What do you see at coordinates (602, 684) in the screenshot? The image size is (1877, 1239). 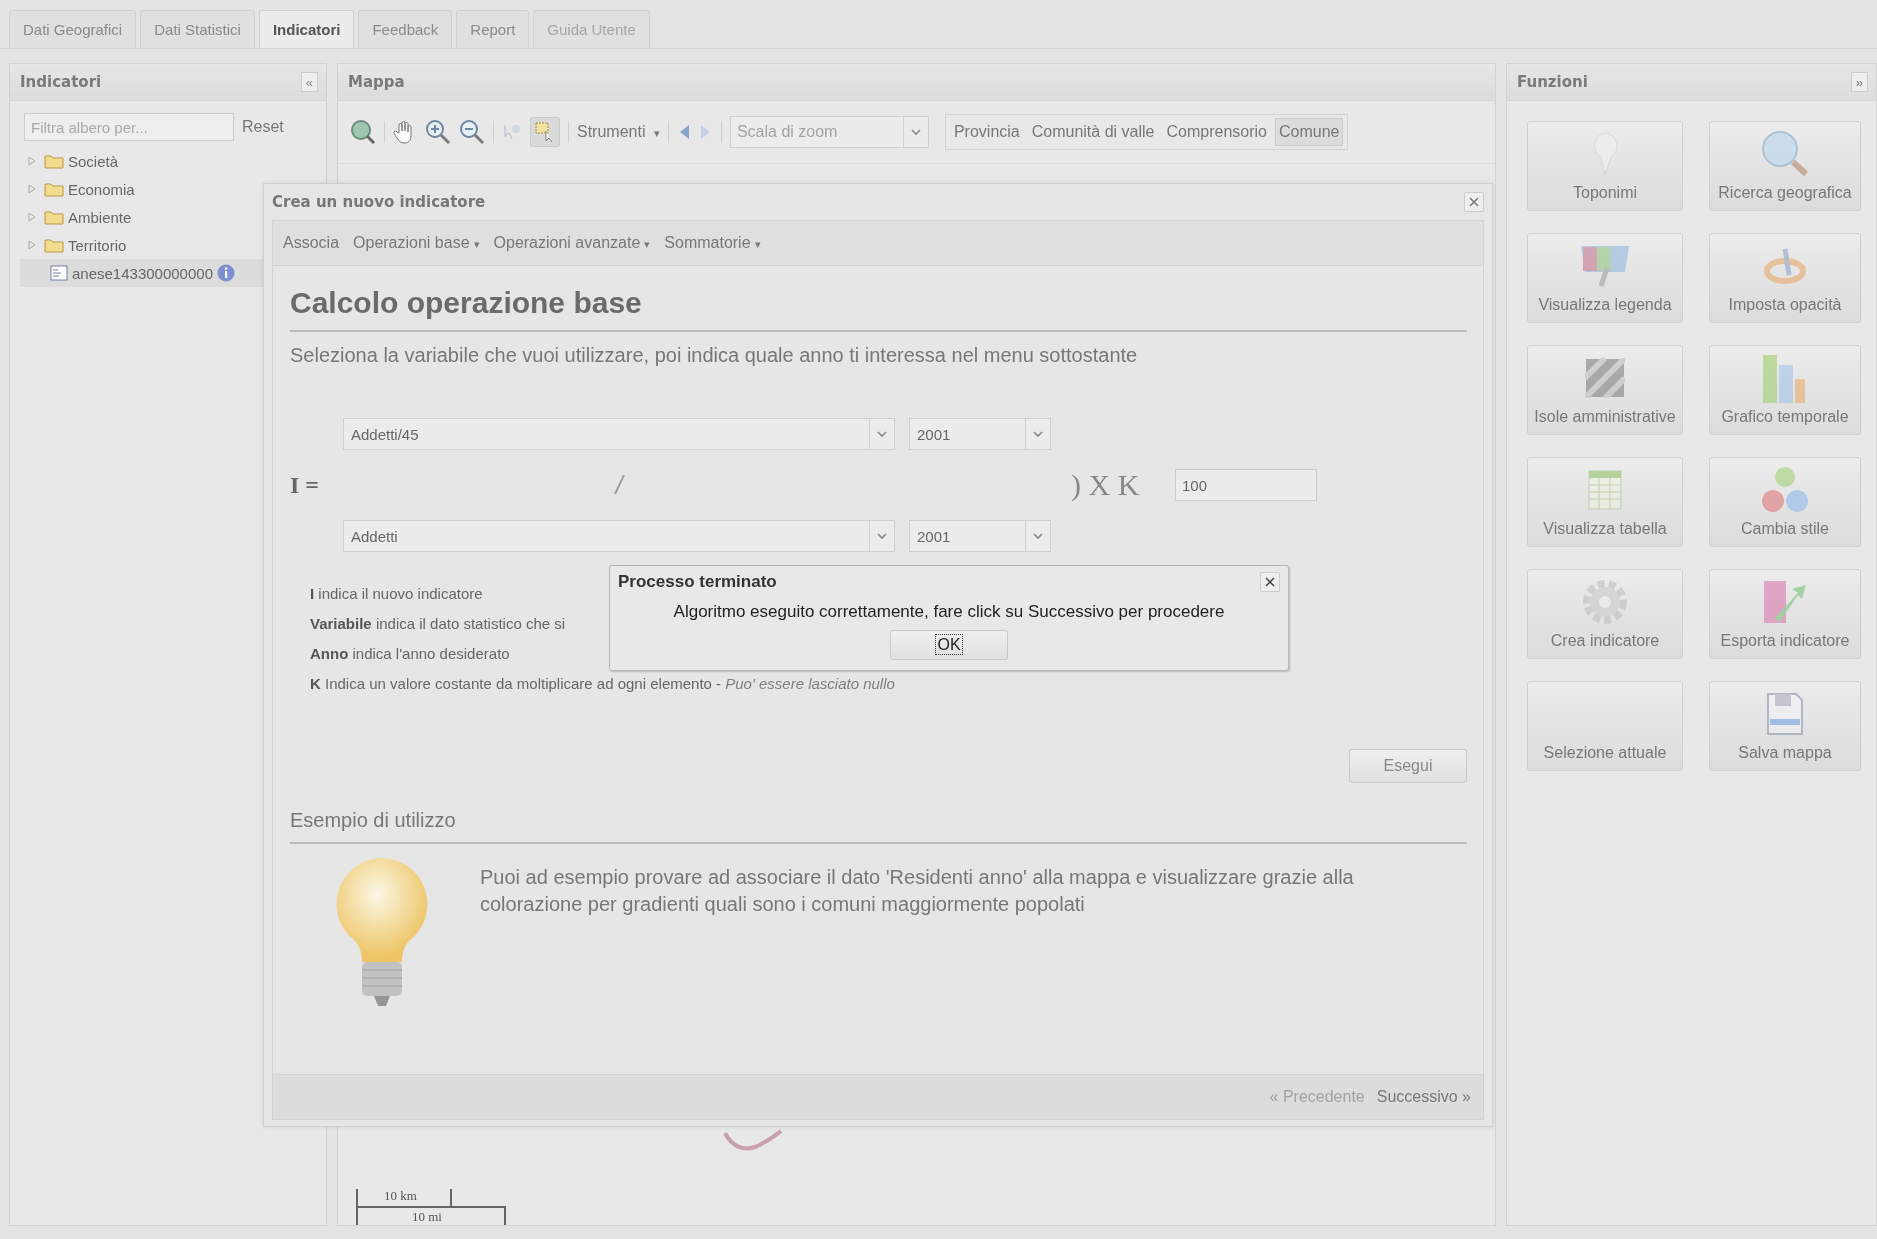 I see `legend-text: K Indica un valore costante da moltiplicare ad ogni elemento - Puo' essere lasciato nullo` at bounding box center [602, 684].